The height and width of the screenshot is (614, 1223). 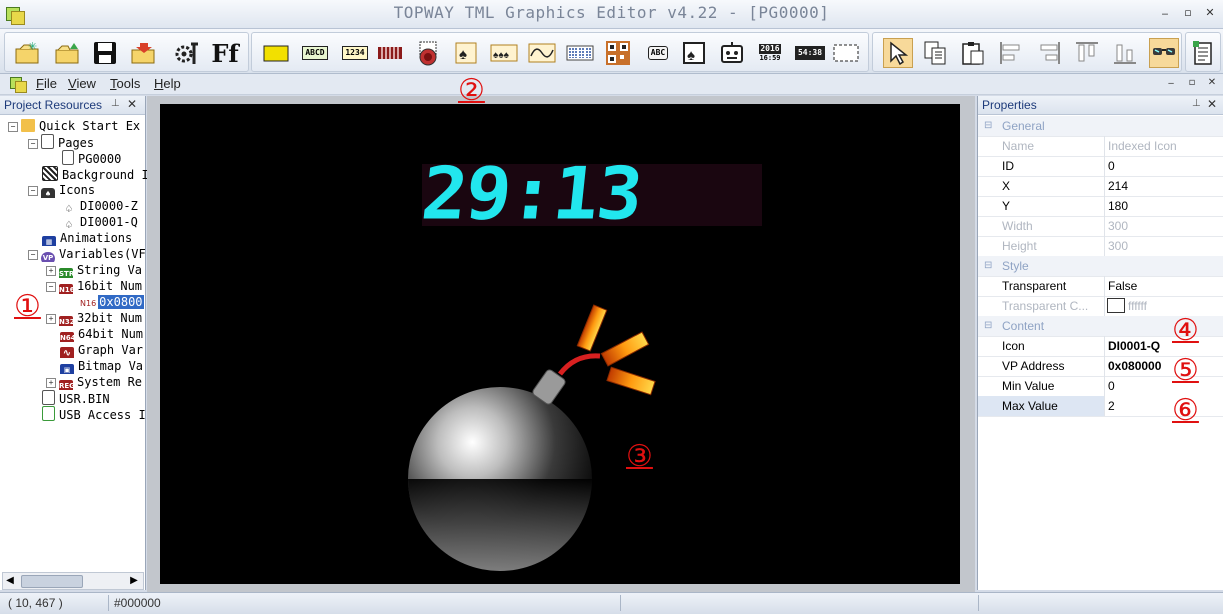 I want to click on tree-usr-bin: USR.BIN, so click(x=76, y=398).